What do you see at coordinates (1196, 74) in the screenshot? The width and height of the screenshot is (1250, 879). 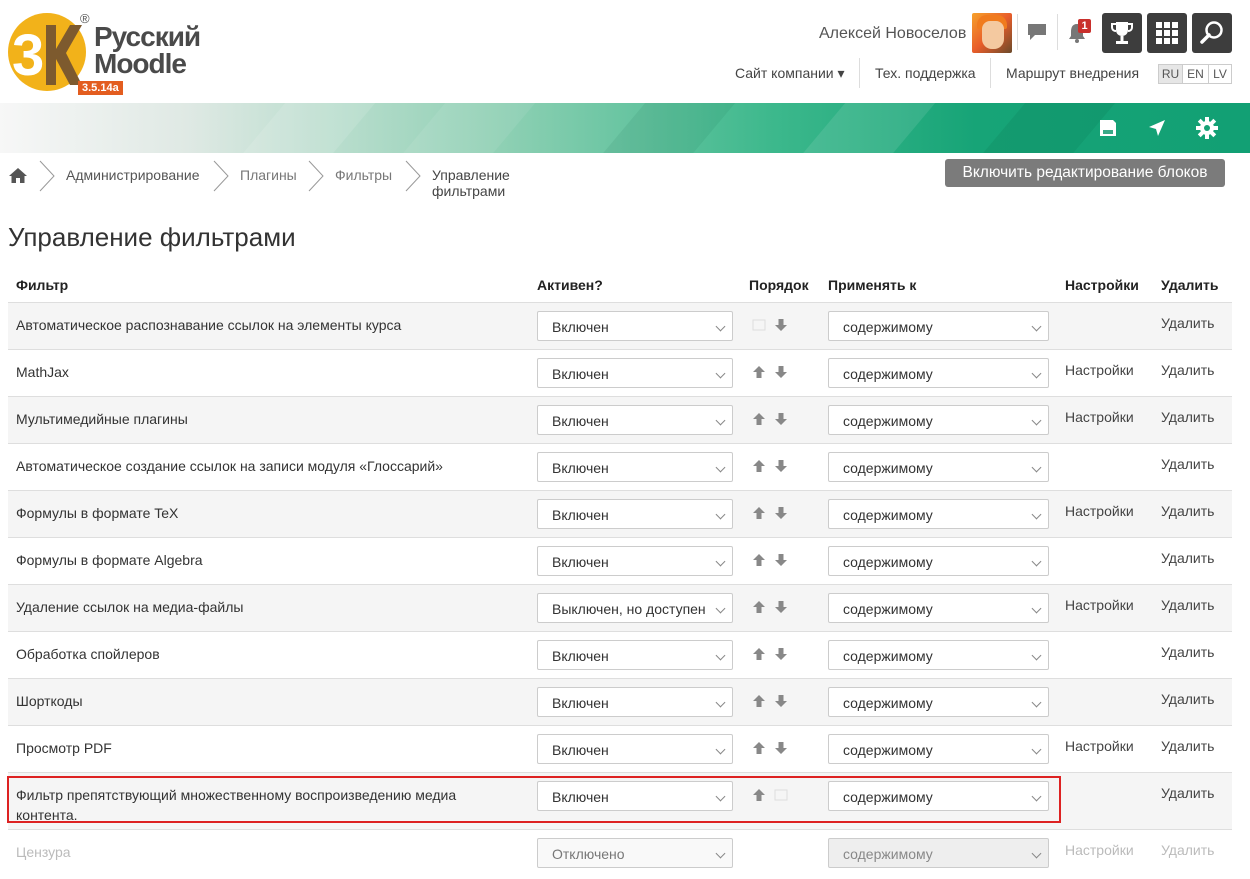 I see `lang-en: EN` at bounding box center [1196, 74].